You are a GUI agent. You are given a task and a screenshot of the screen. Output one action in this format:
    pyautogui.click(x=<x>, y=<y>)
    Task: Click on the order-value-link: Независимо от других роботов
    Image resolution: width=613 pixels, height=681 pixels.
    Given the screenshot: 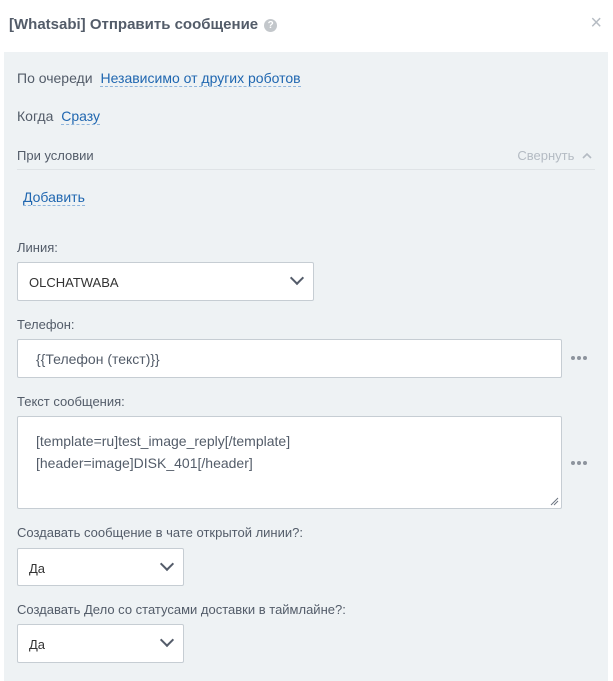 What is the action you would take?
    pyautogui.click(x=200, y=78)
    